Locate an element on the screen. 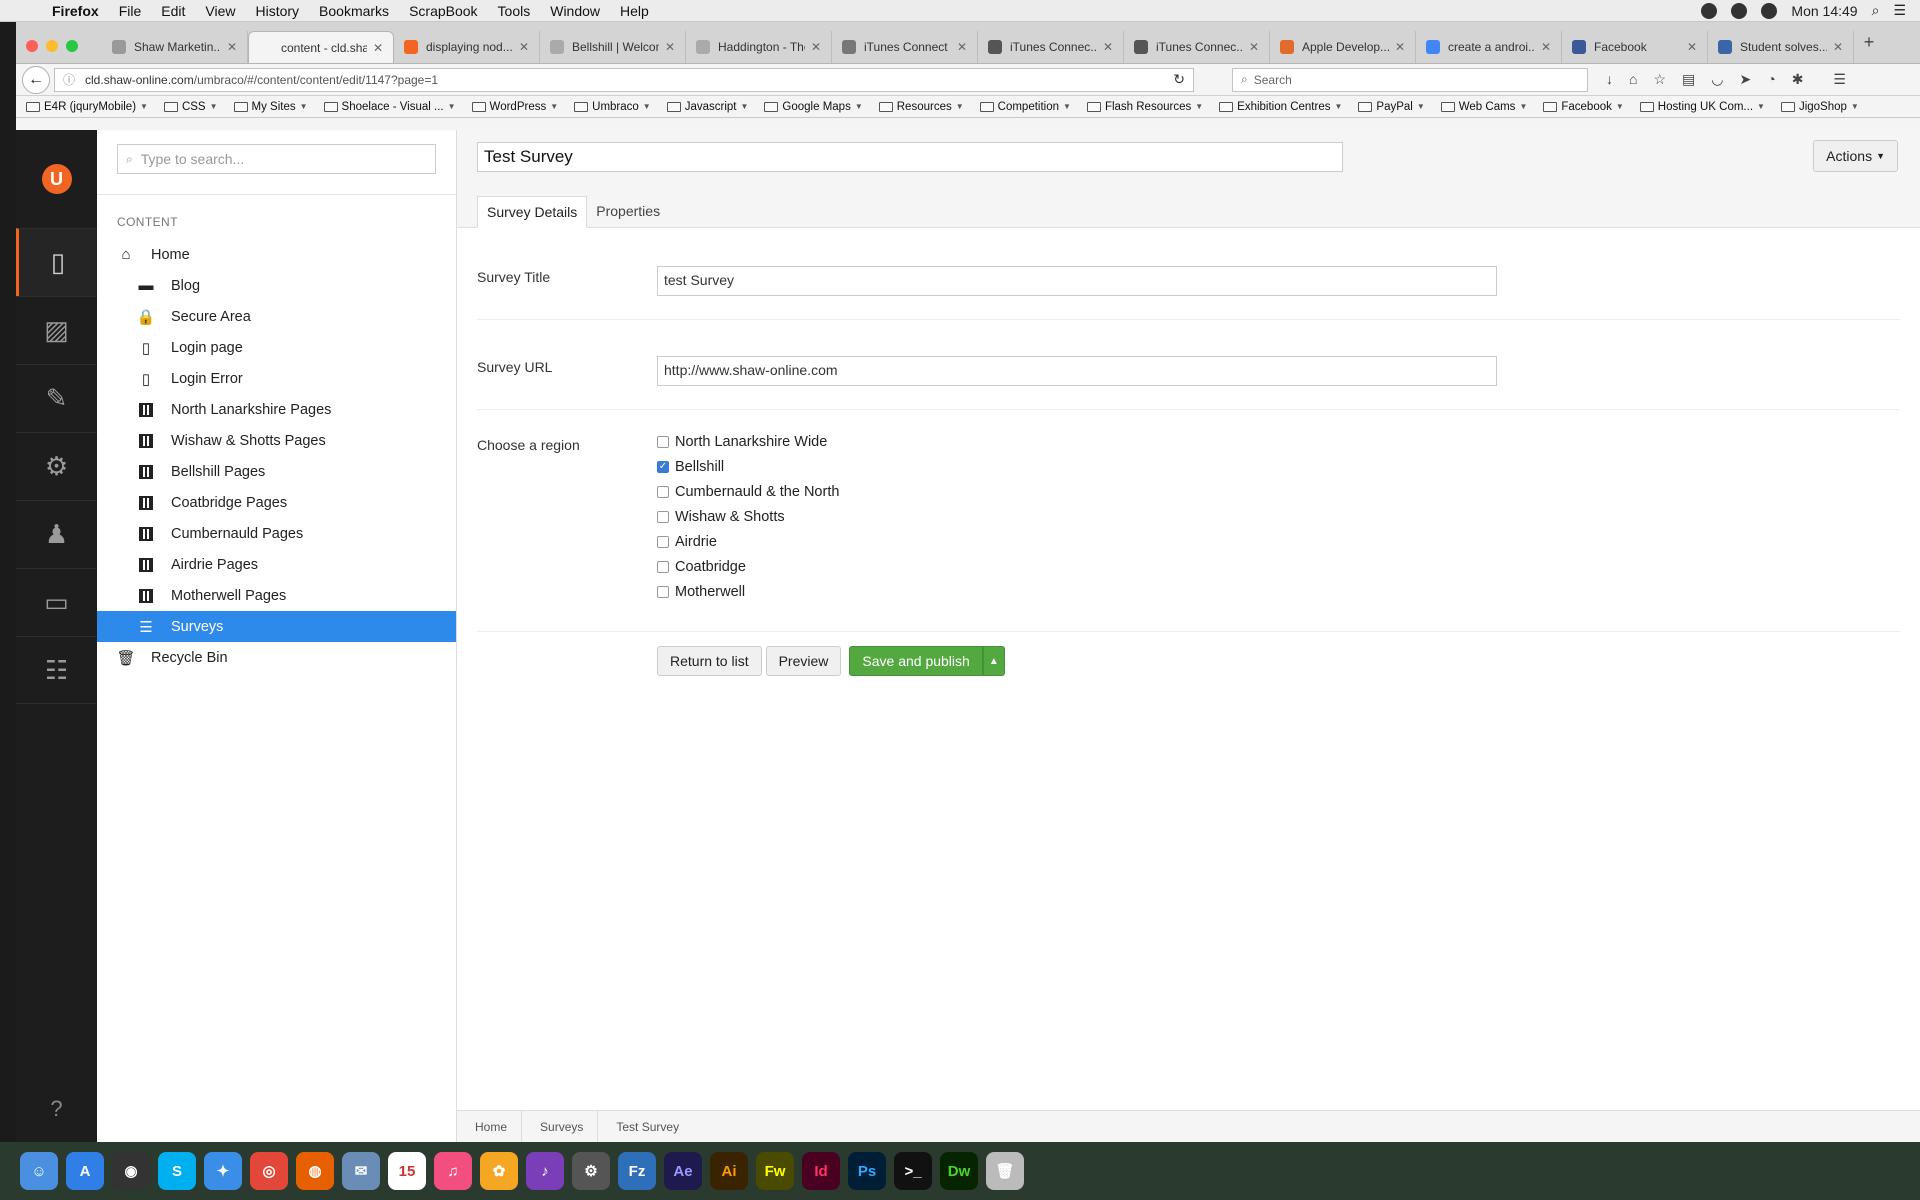 This screenshot has height=1200, width=1920. browser-tab: Shaw Marketin... ✕ is located at coordinates (175, 47).